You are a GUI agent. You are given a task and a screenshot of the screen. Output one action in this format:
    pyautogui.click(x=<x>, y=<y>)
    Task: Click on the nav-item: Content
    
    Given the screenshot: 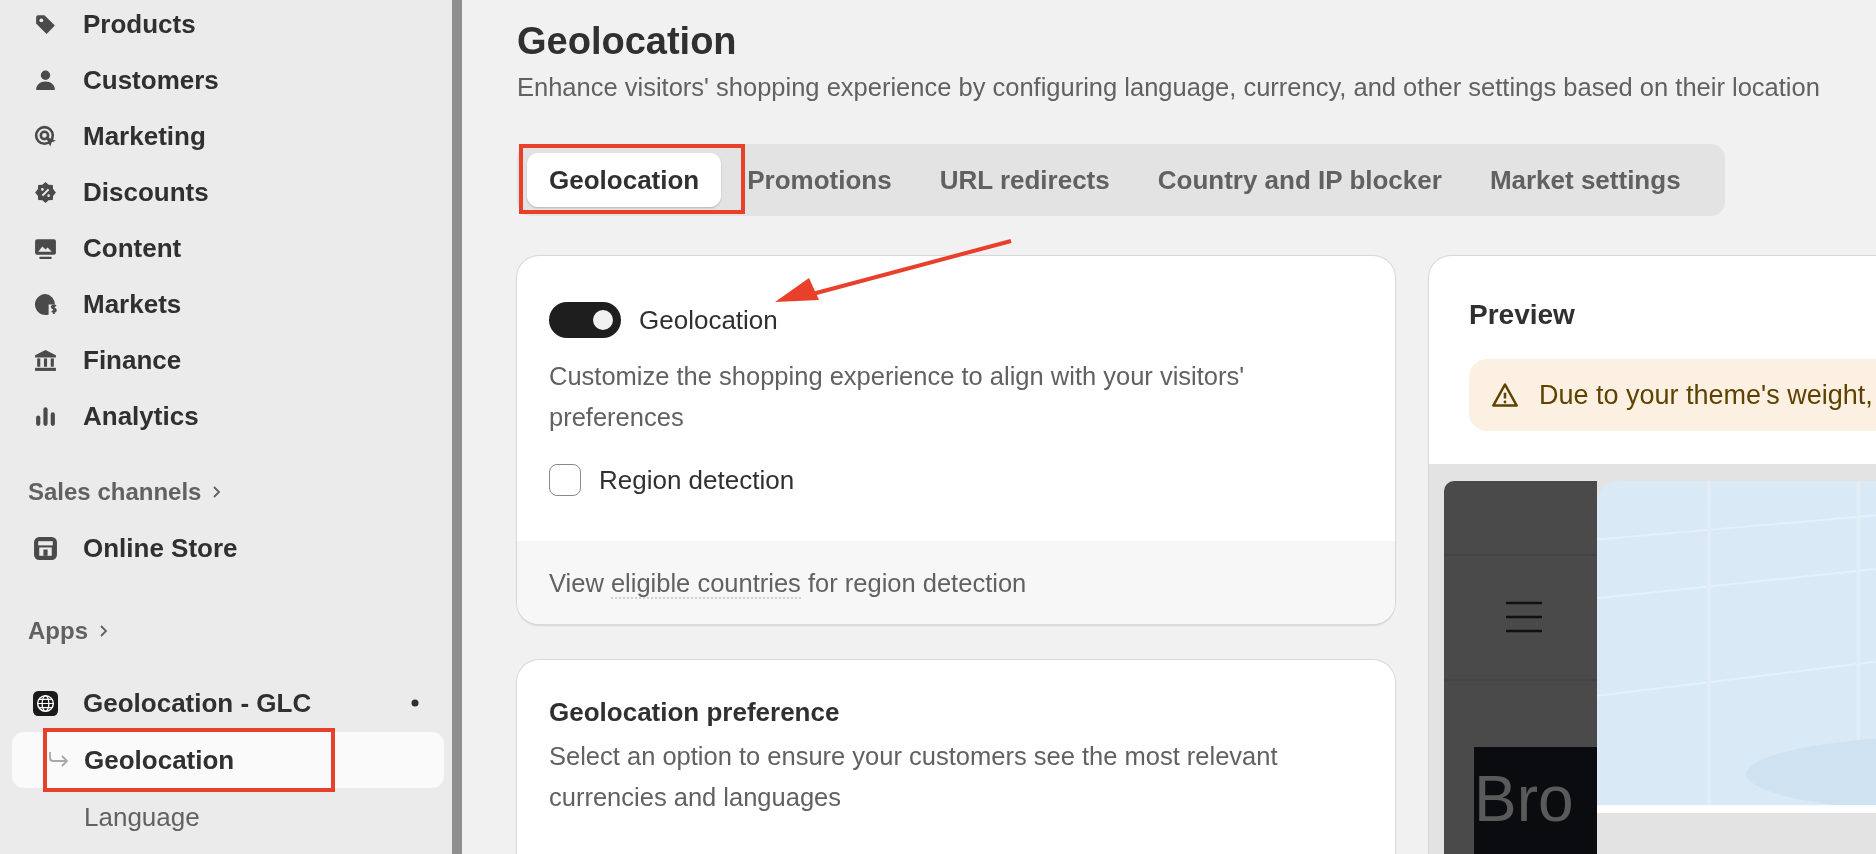 What is the action you would take?
    pyautogui.click(x=226, y=248)
    